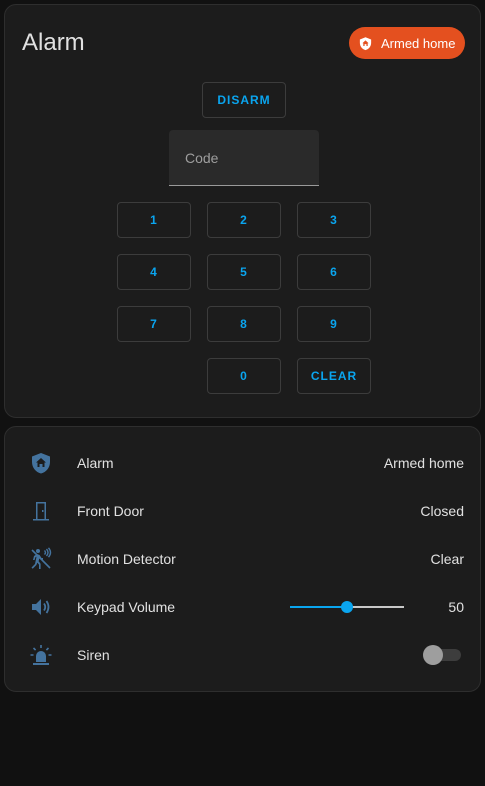 Image resolution: width=485 pixels, height=786 pixels. What do you see at coordinates (334, 376) in the screenshot?
I see `keypad-clear-button: CLEAR` at bounding box center [334, 376].